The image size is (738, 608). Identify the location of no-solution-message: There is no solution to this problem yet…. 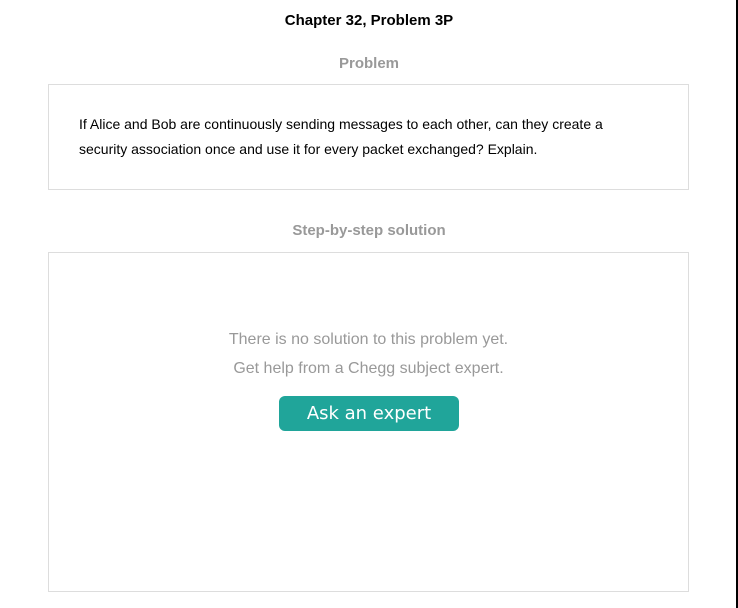
(368, 339).